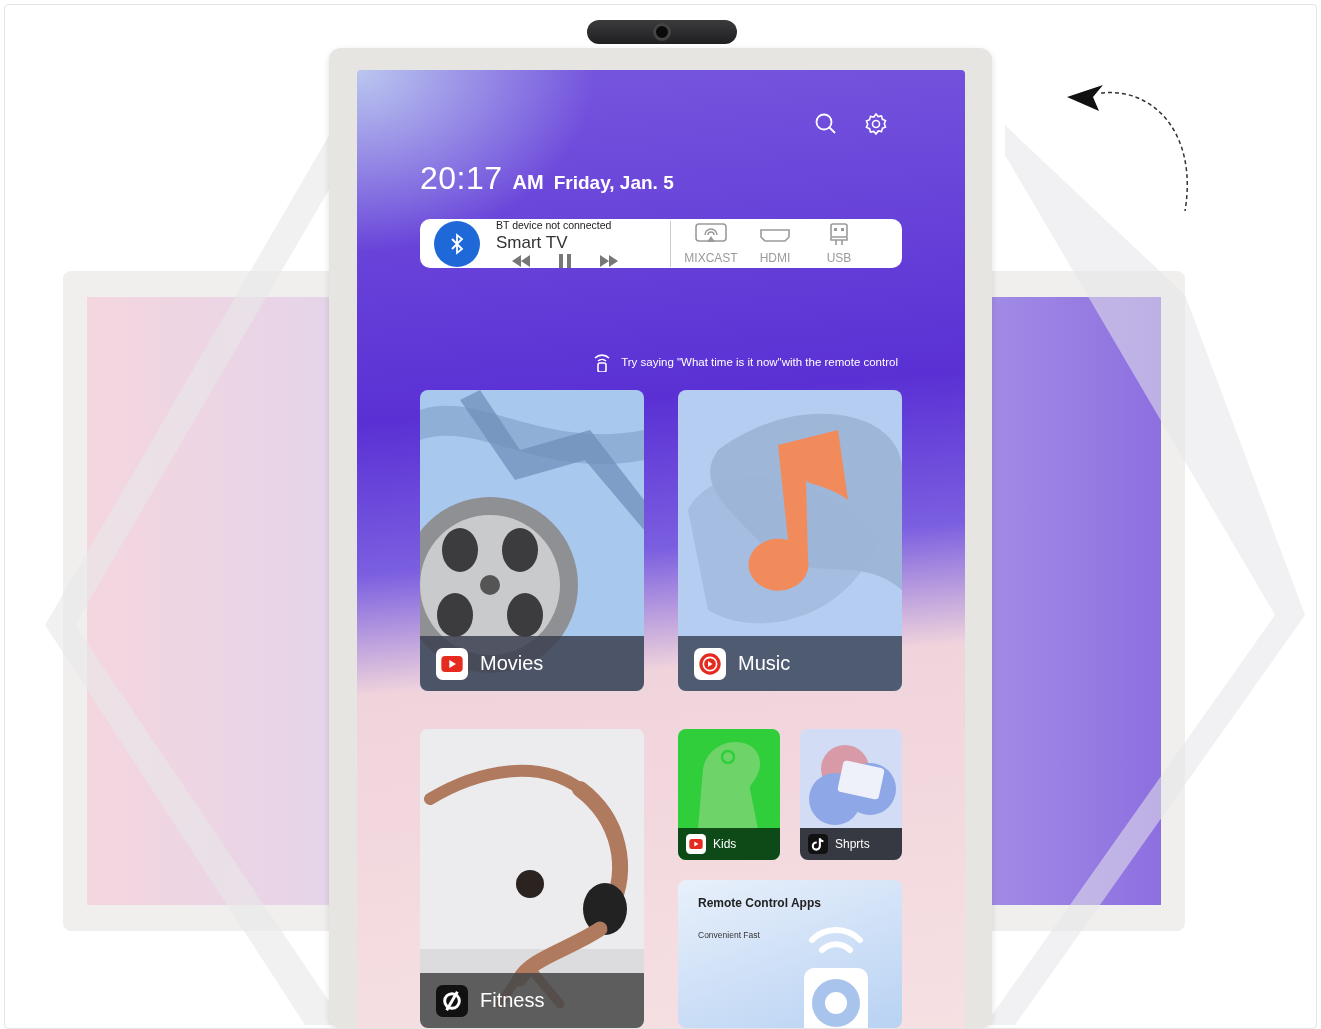 Image resolution: width=1321 pixels, height=1029 pixels. What do you see at coordinates (759, 362) in the screenshot?
I see `voice-hint: Try saying "What time is it now"with the remote control` at bounding box center [759, 362].